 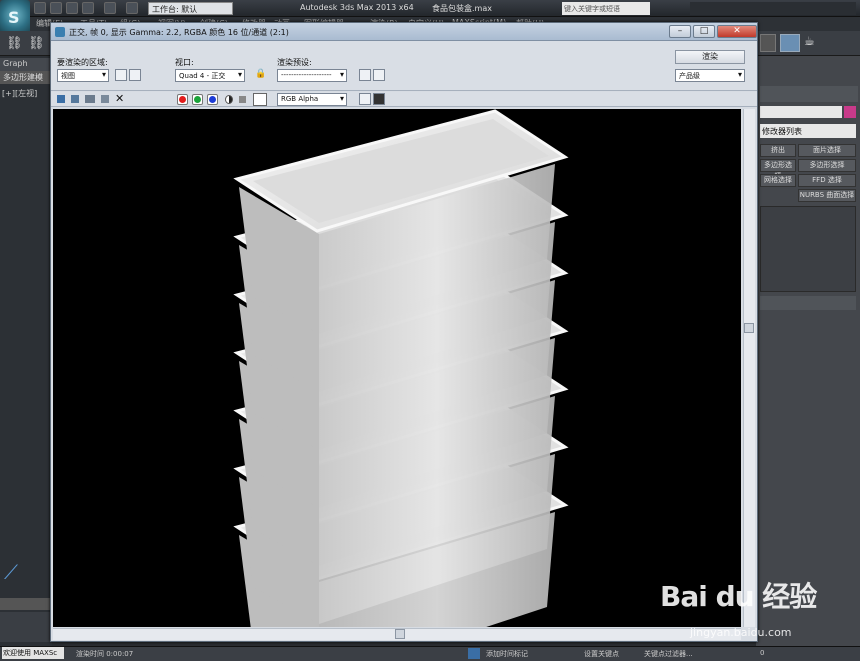 What do you see at coordinates (56, 8) in the screenshot?
I see `open-icon` at bounding box center [56, 8].